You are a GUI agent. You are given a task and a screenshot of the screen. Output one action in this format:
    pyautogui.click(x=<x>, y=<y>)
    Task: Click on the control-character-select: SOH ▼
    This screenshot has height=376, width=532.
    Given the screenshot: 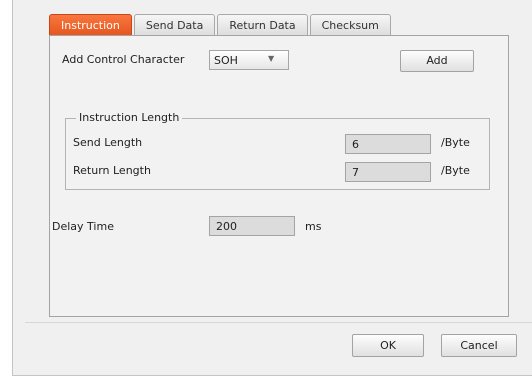 What is the action you would take?
    pyautogui.click(x=249, y=60)
    